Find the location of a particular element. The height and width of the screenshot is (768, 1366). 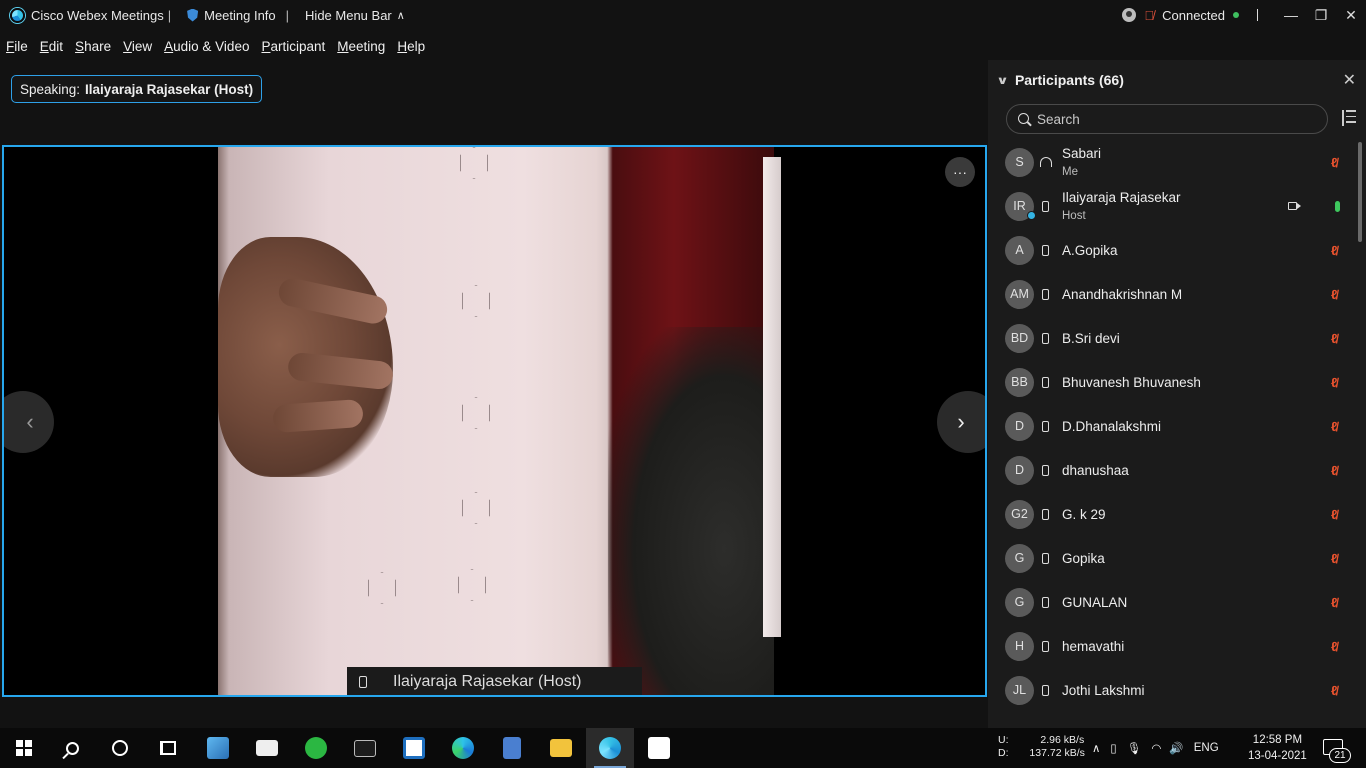

participant-row: S Sabari Me ℓ̸ is located at coordinates (1171, 162).